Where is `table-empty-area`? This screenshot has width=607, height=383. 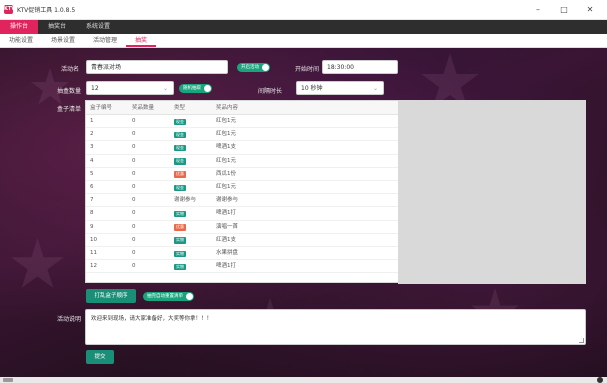 table-empty-area is located at coordinates (492, 192).